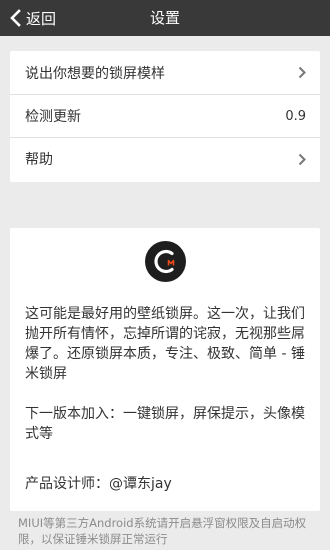 Image resolution: width=330 pixels, height=550 pixels. What do you see at coordinates (39, 160) in the screenshot?
I see `menu-item-label: 帮助` at bounding box center [39, 160].